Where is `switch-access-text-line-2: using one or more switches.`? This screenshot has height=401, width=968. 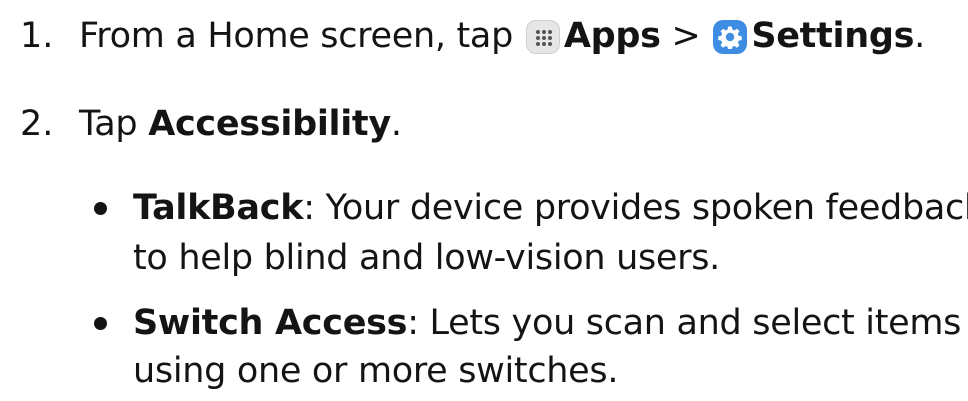
switch-access-text-line-2: using one or more switches. is located at coordinates (376, 371).